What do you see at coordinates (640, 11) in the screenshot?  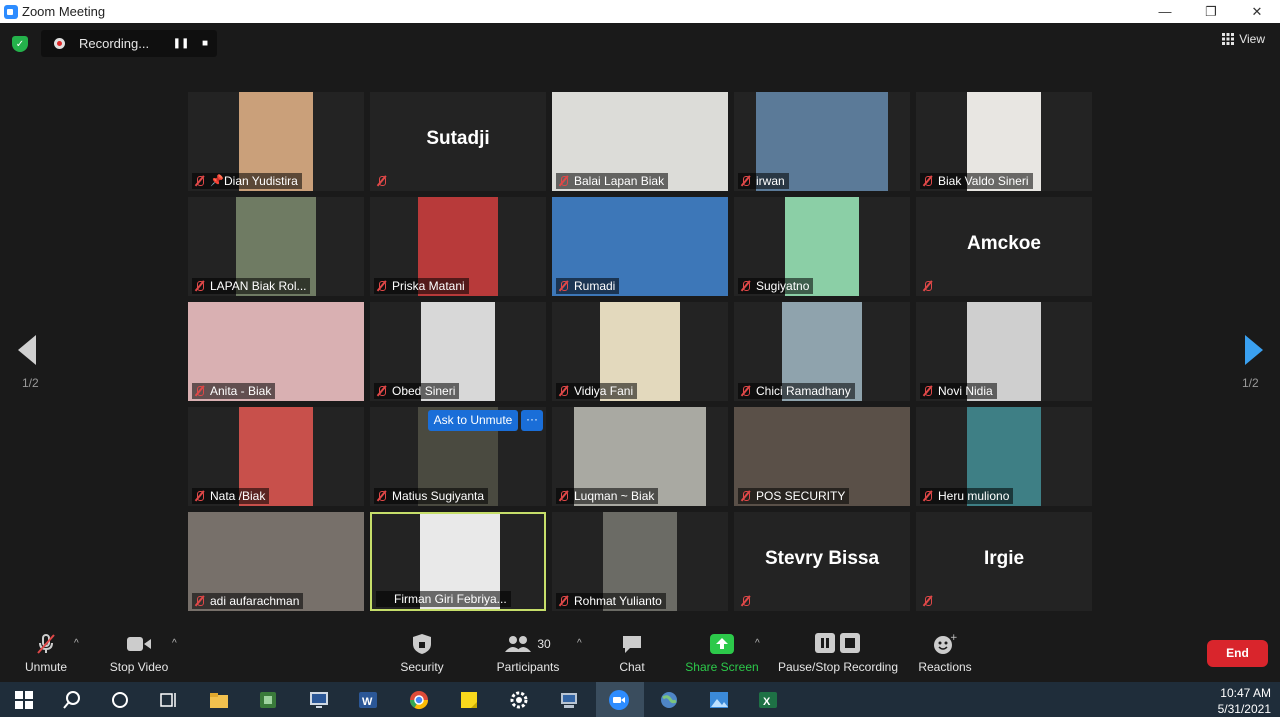 I see `title-bar: Zoom Meeting — ❐ ✕` at bounding box center [640, 11].